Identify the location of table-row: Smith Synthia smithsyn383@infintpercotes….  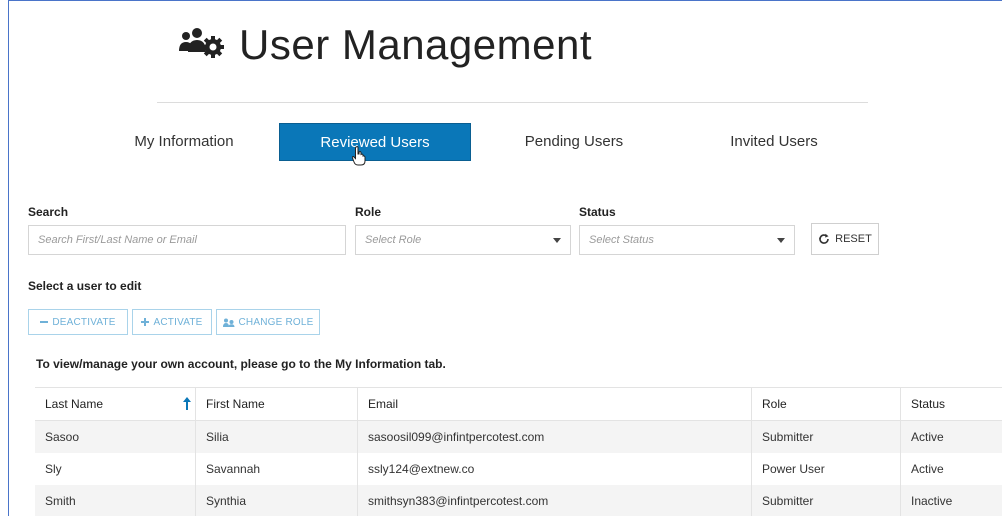
(518, 500).